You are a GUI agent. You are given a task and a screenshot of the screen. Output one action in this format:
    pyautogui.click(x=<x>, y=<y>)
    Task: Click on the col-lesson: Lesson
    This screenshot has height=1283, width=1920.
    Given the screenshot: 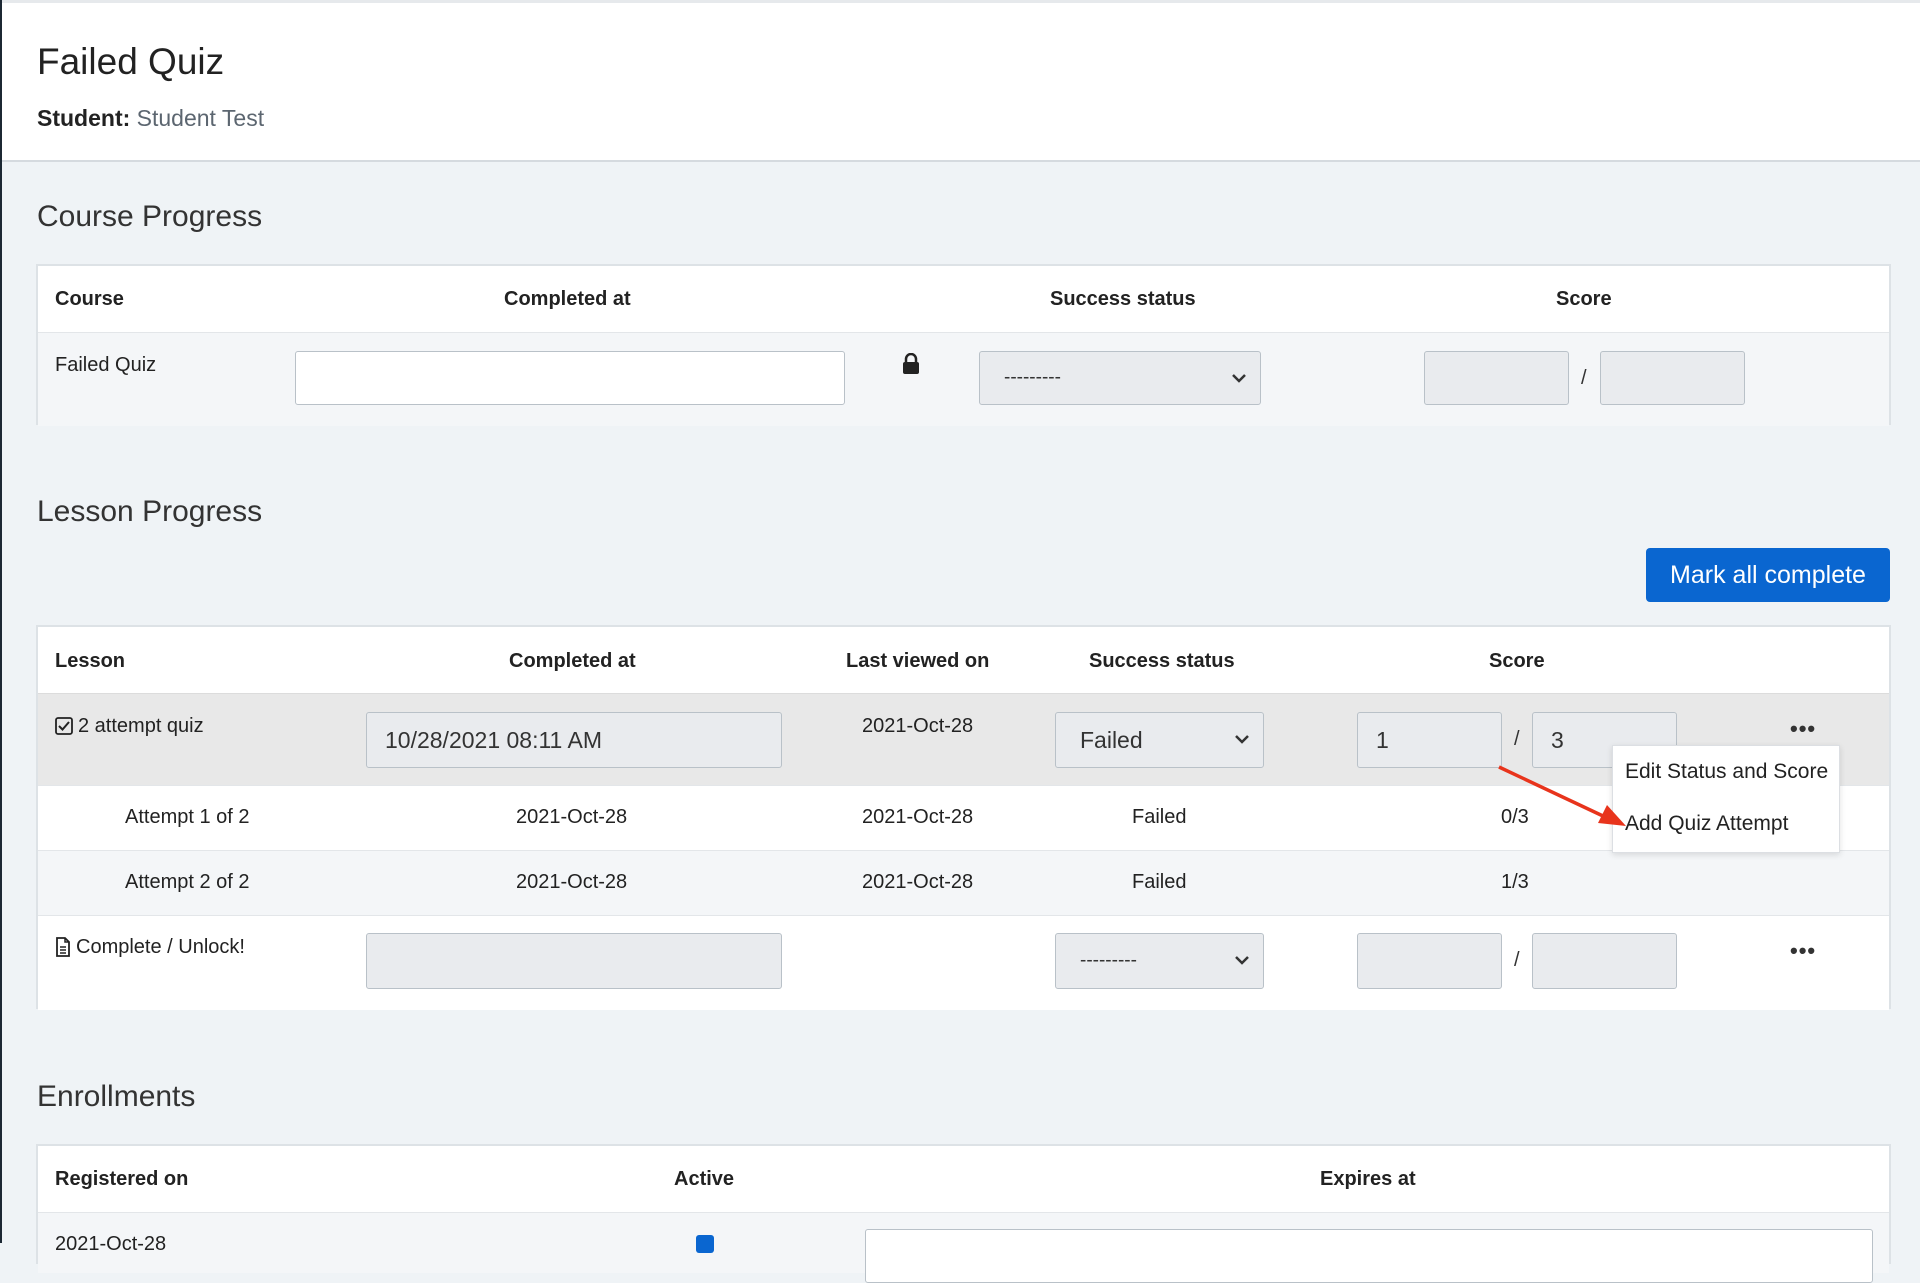 What is the action you would take?
    pyautogui.click(x=90, y=661)
    